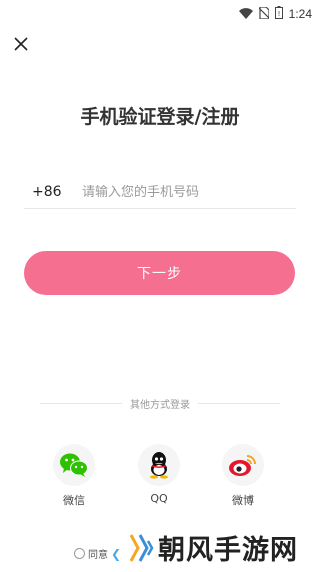 Image resolution: width=320 pixels, height=572 pixels. I want to click on weibo-label: 微博, so click(243, 500).